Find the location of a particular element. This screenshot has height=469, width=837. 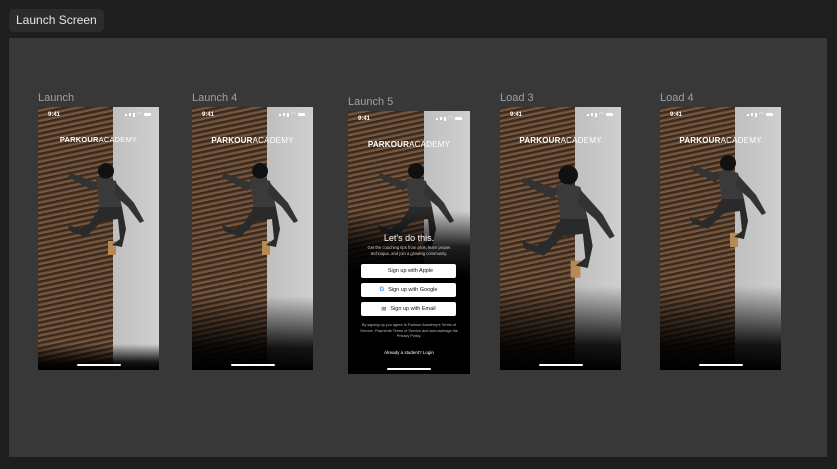

sign-up-email-button: ✉ Sign up with Email is located at coordinates (408, 309).